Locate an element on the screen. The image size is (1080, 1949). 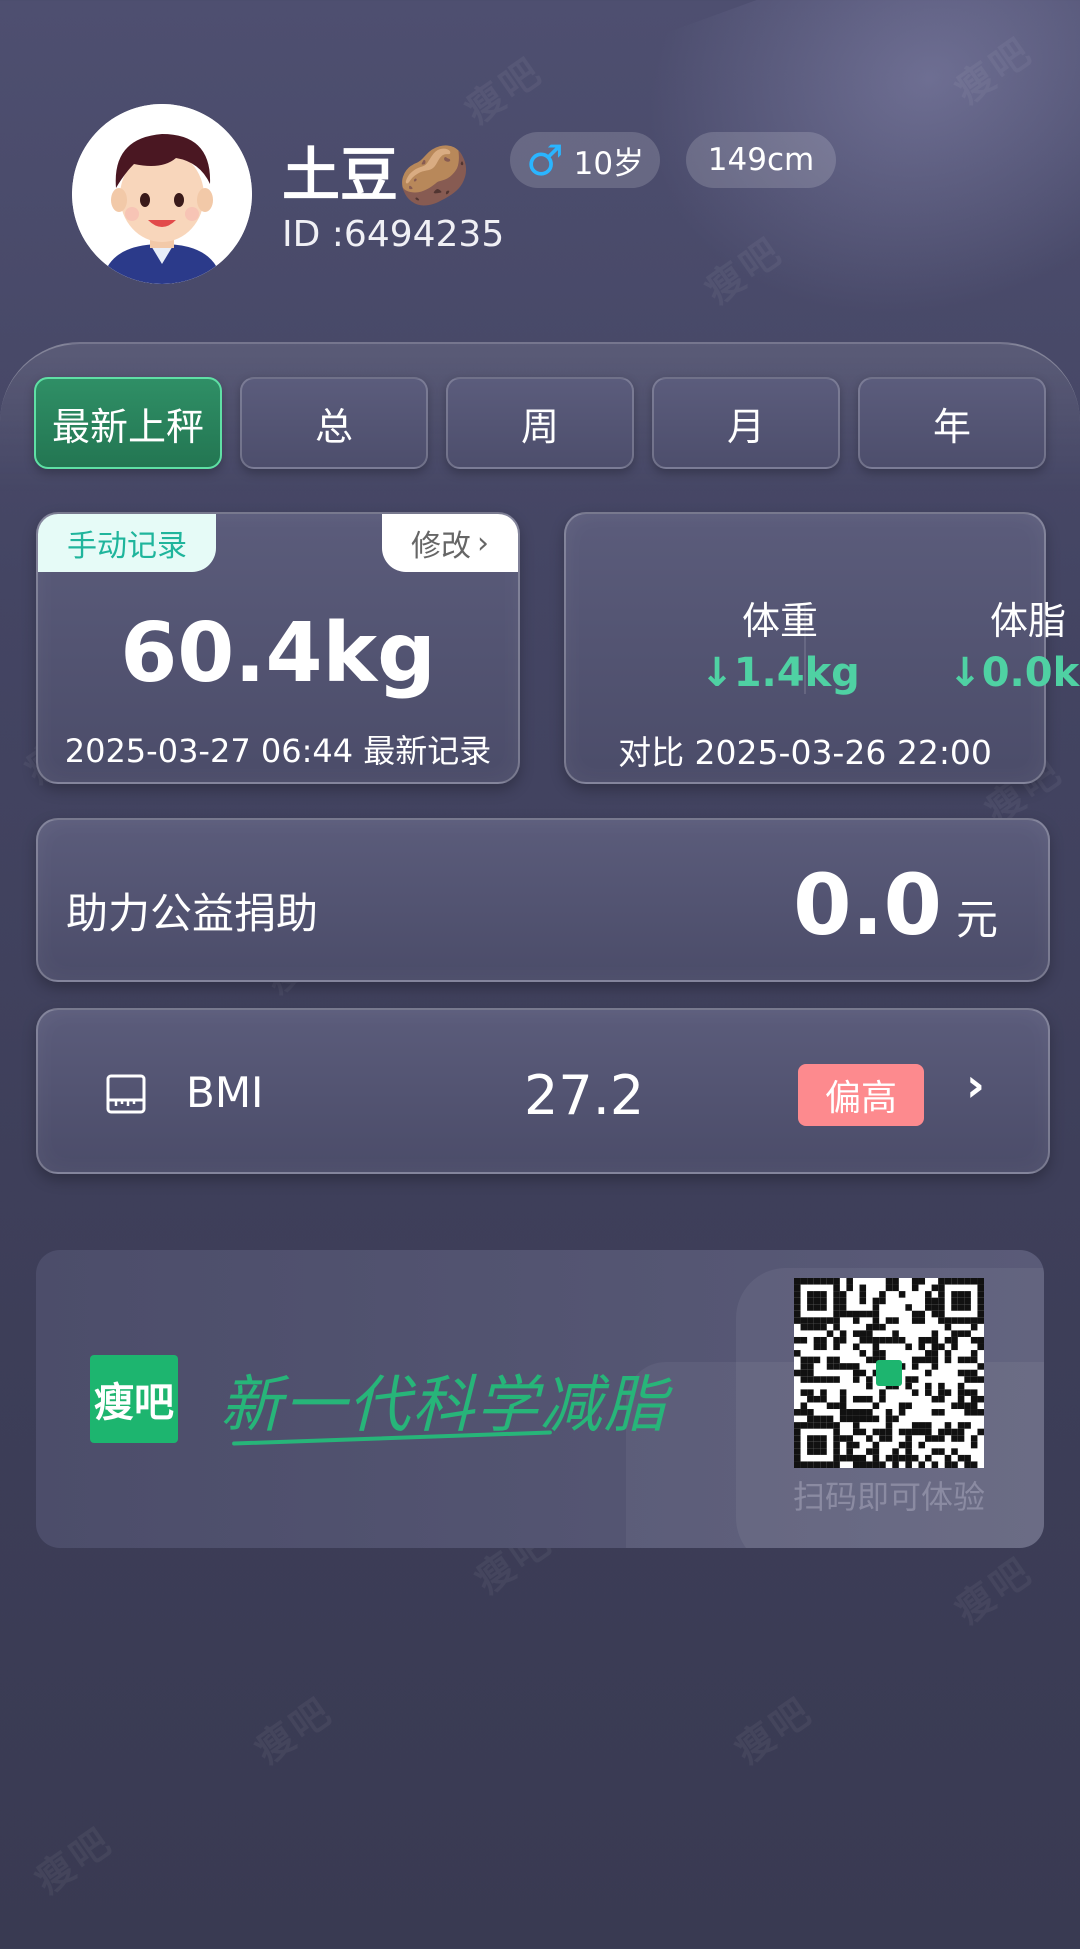
donation-amount: 0.0 元 is located at coordinates (895, 905).